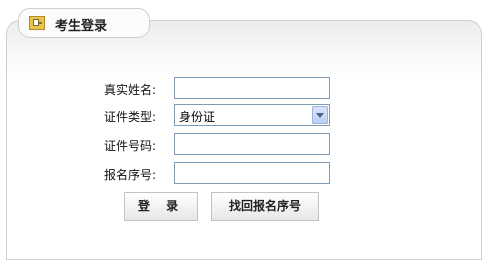  I want to click on panel-header-tab: 考生登录, so click(84, 23).